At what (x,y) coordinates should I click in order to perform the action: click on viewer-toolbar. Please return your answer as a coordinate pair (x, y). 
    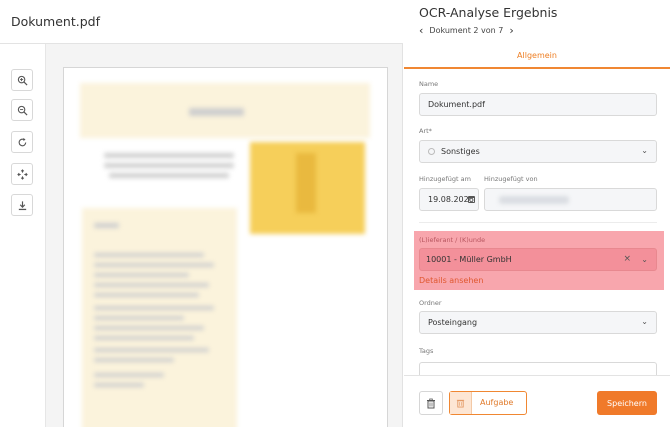
    Looking at the image, I should click on (23, 235).